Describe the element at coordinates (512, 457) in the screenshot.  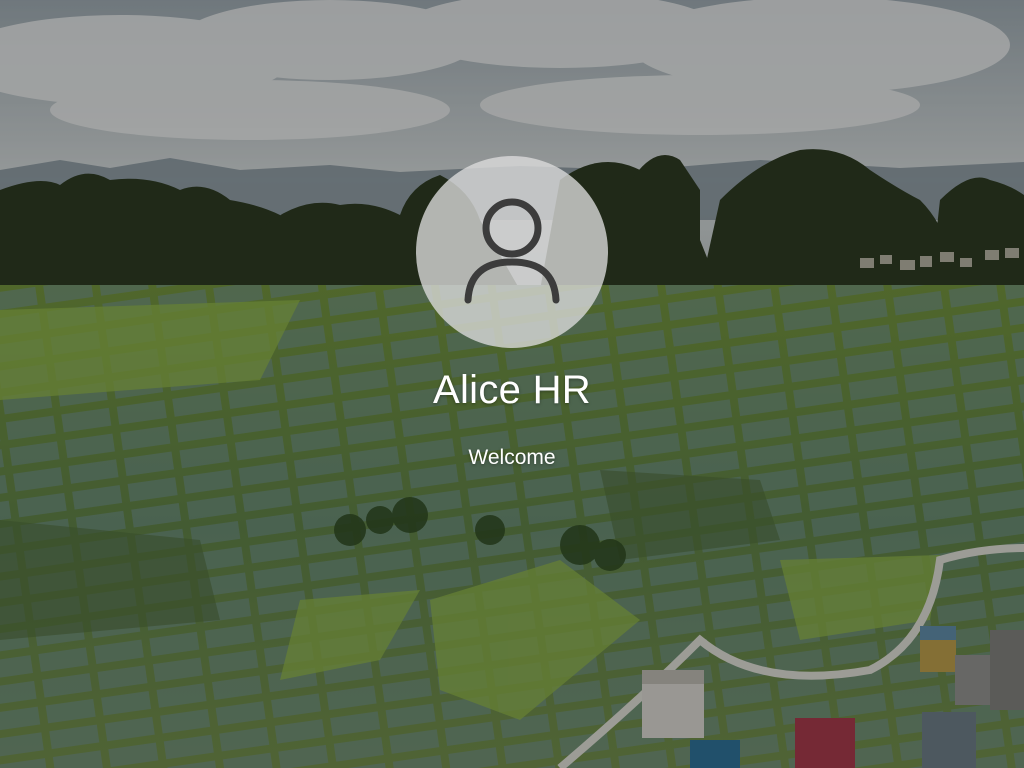
I see `login-status-text: Welcome` at that location.